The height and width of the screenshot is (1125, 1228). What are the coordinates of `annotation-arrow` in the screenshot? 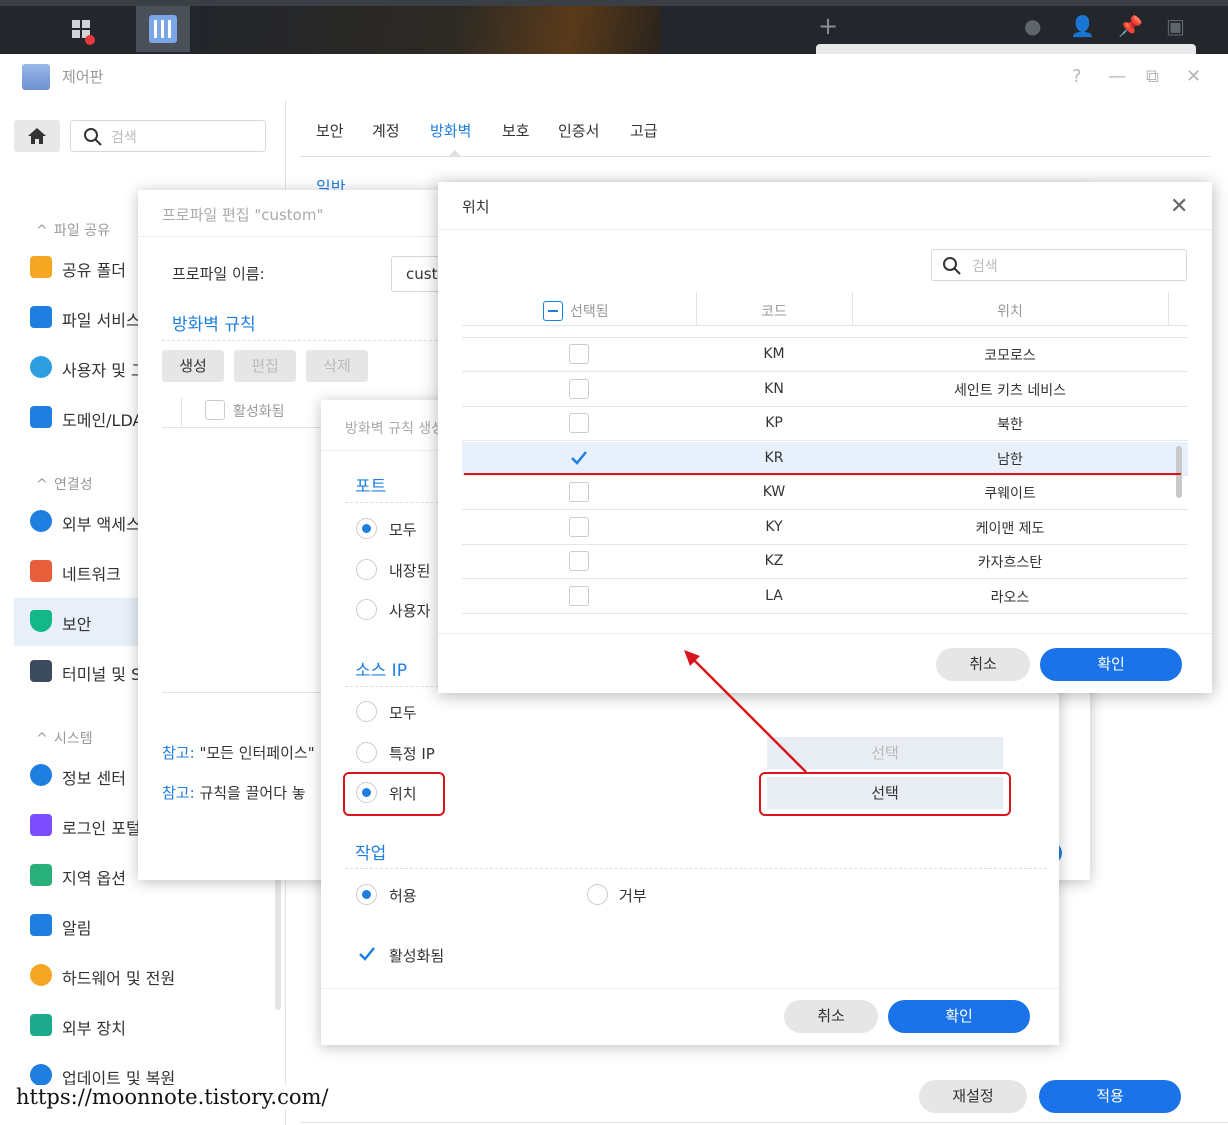 It's located at (745, 711).